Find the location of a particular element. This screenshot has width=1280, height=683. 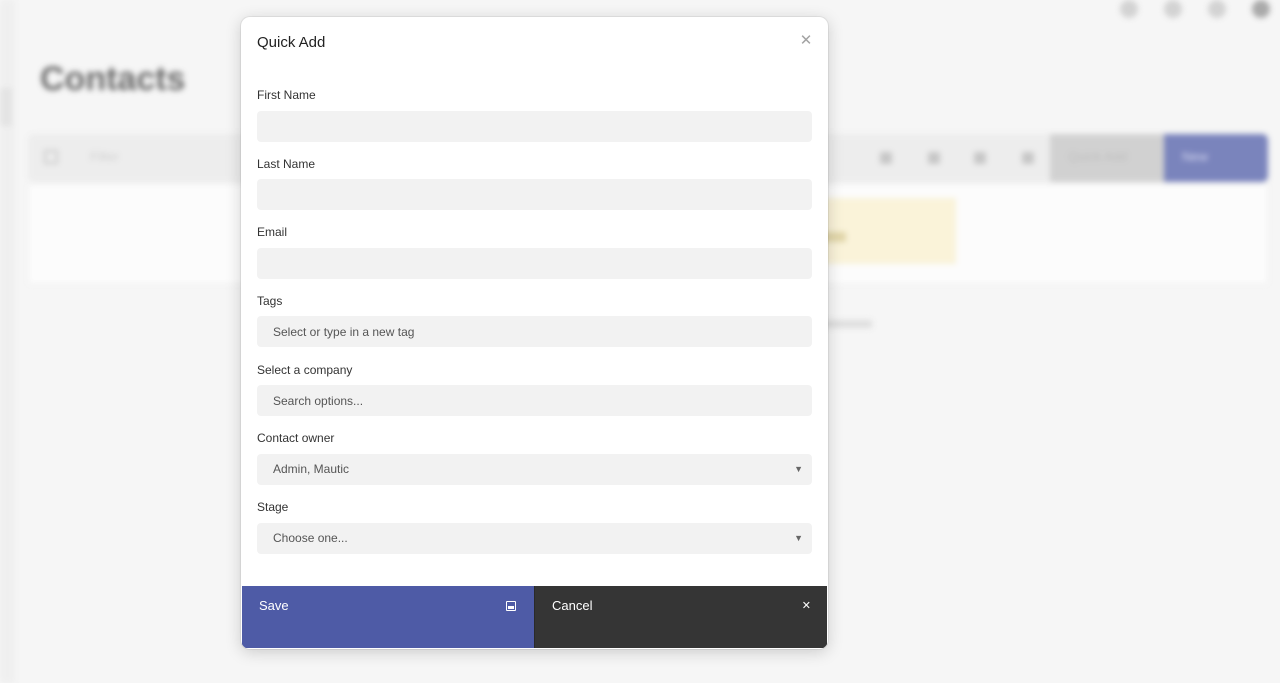

email-label: Email is located at coordinates (272, 232).